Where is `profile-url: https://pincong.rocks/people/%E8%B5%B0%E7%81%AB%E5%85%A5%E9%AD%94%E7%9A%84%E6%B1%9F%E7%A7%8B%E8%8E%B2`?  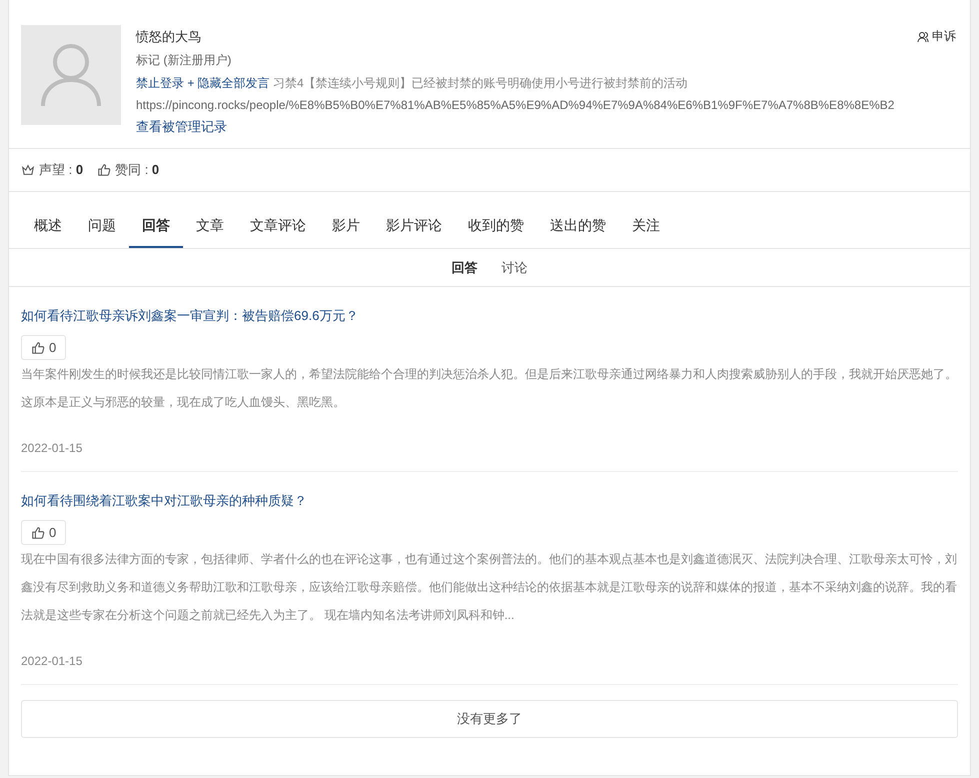
profile-url: https://pincong.rocks/people/%E8%B5%B0%E7%81%AB%E5%85%A5%E9%AD%94%E7%9A%84%E6%B1%9F%E7%A7%8B%E8%8E%B2 is located at coordinates (515, 105).